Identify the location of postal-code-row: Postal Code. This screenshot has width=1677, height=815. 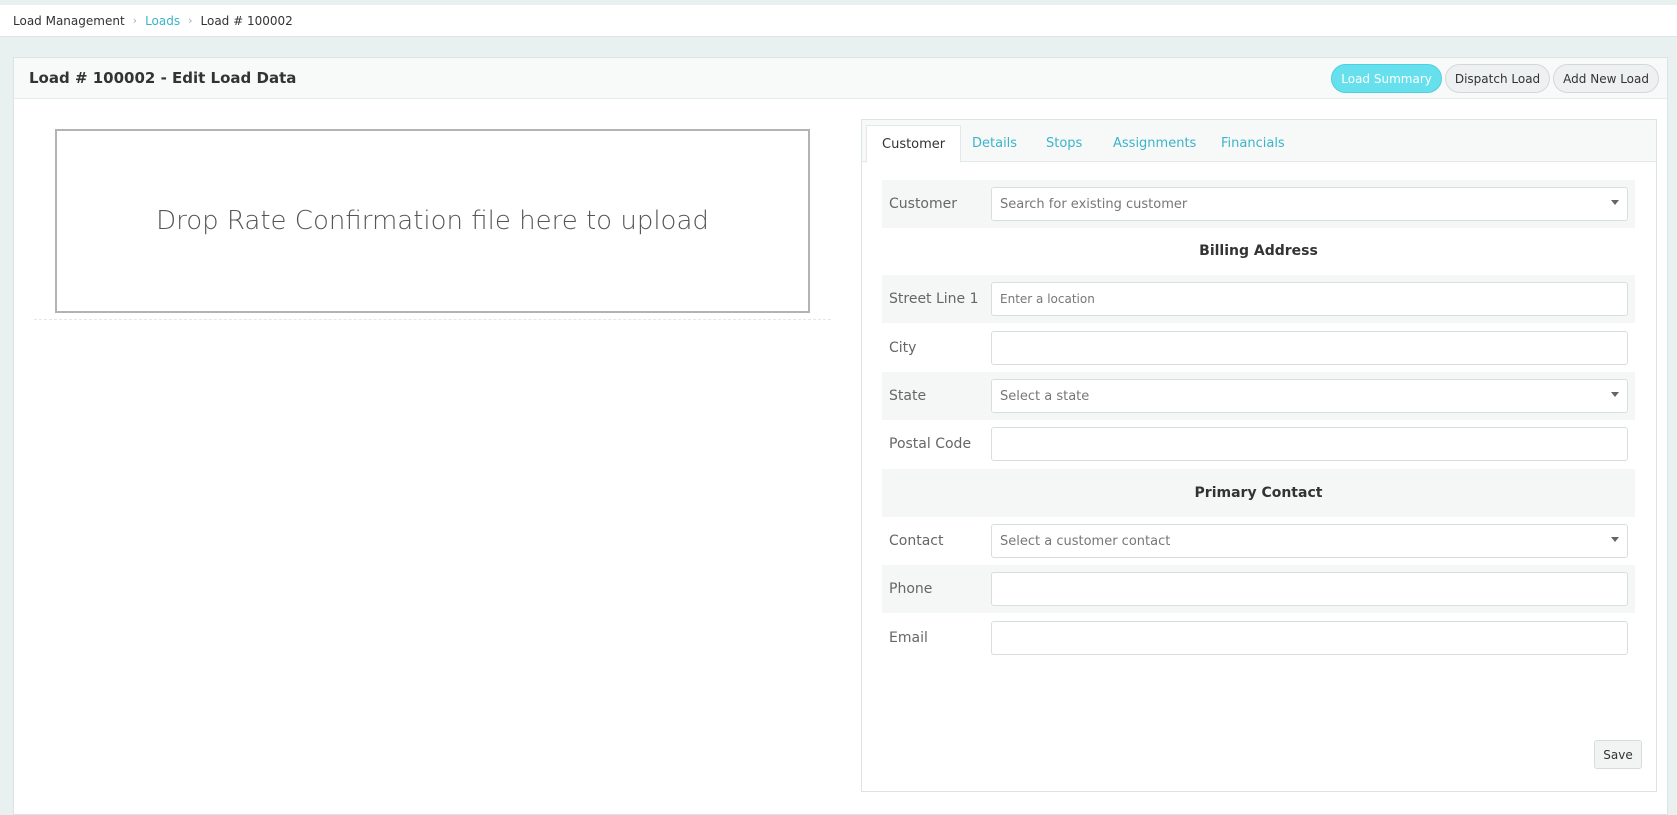
(1258, 444).